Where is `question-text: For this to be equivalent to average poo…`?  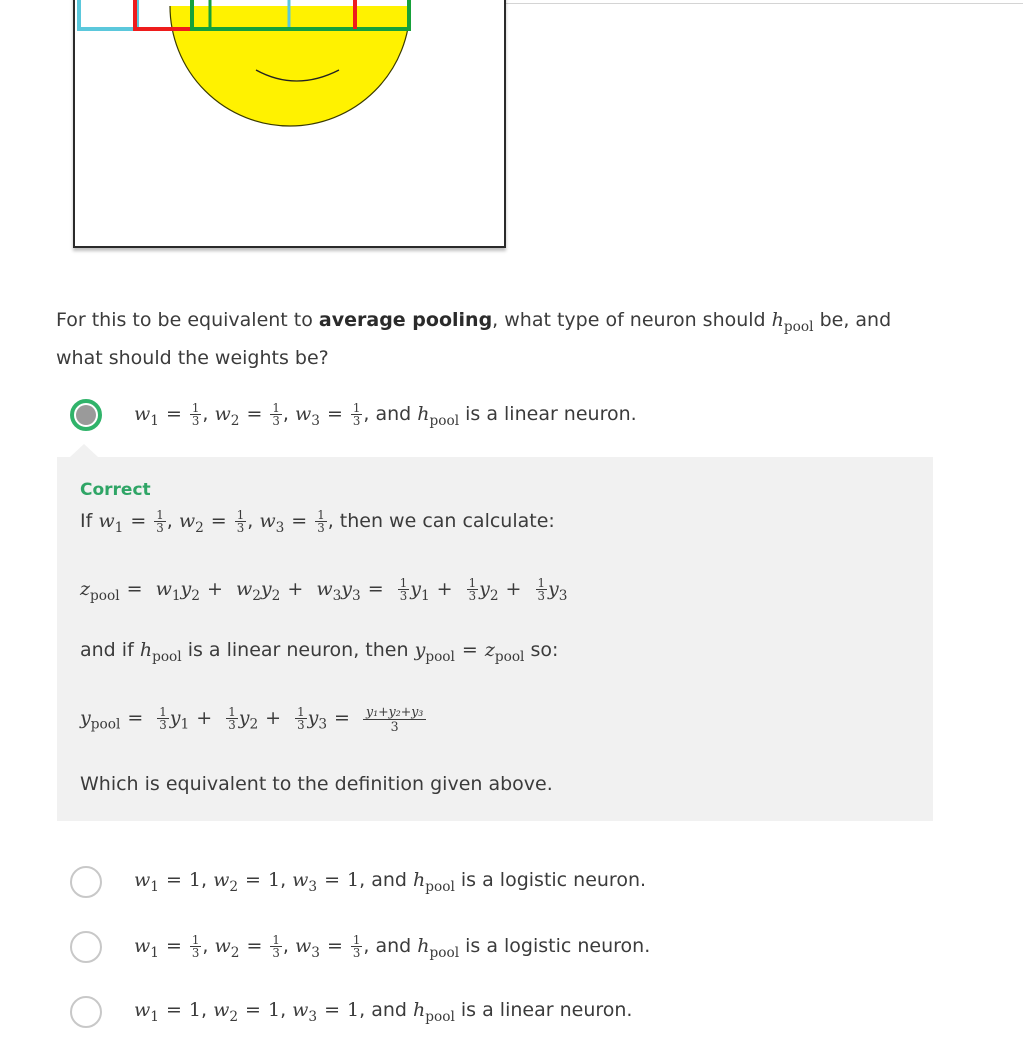
question-text: For this to be equivalent to average poo… is located at coordinates (474, 339).